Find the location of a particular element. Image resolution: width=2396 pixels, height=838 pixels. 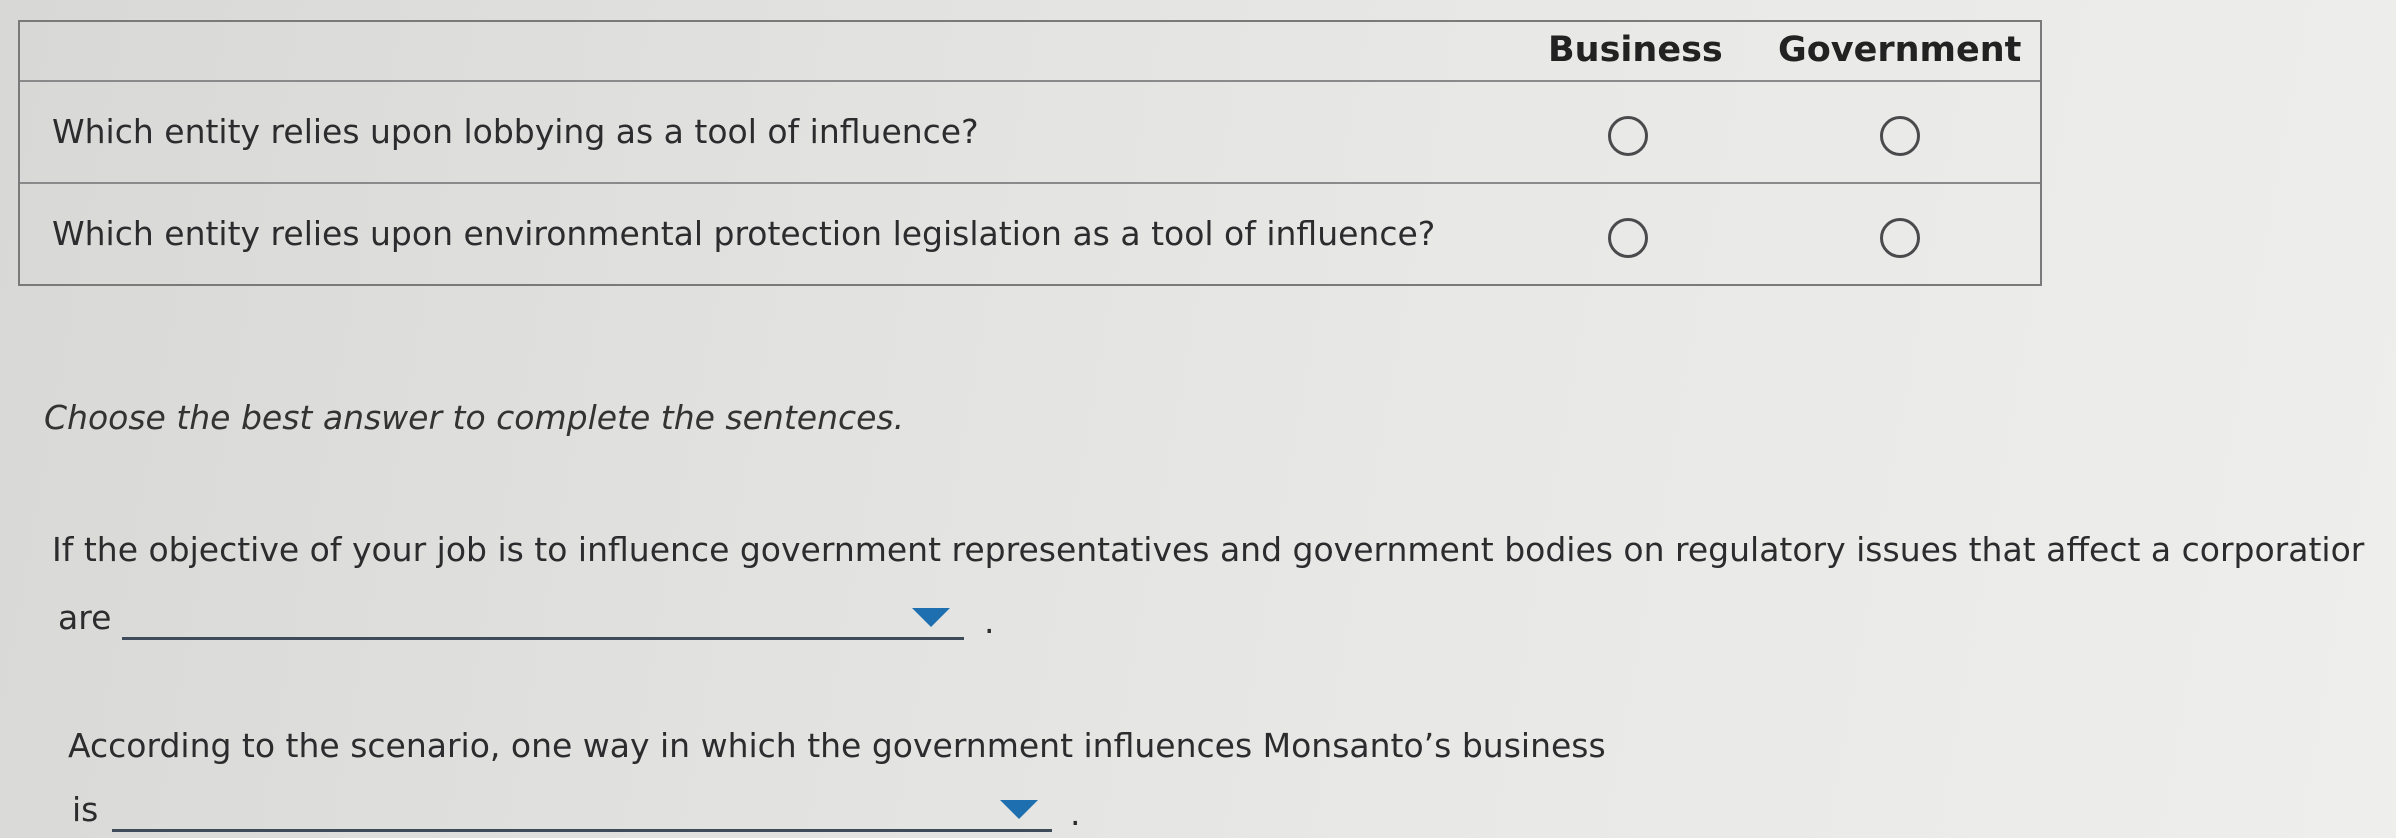

sentence-1-period: . is located at coordinates (989, 621).